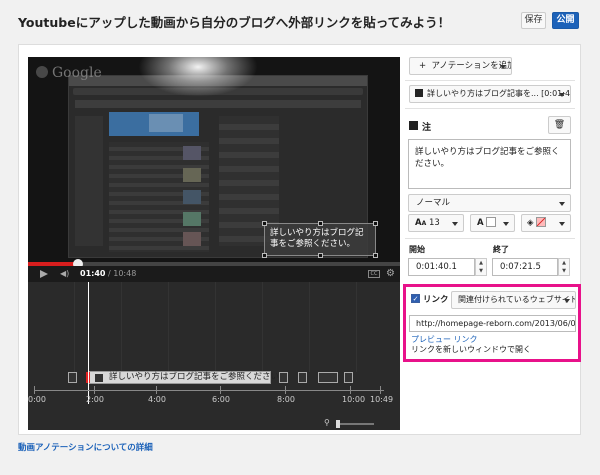 This screenshot has width=600, height=475. What do you see at coordinates (214, 274) in the screenshot?
I see `player-controls: ◀) 01:40 / 10:48 CC ⚙` at bounding box center [214, 274].